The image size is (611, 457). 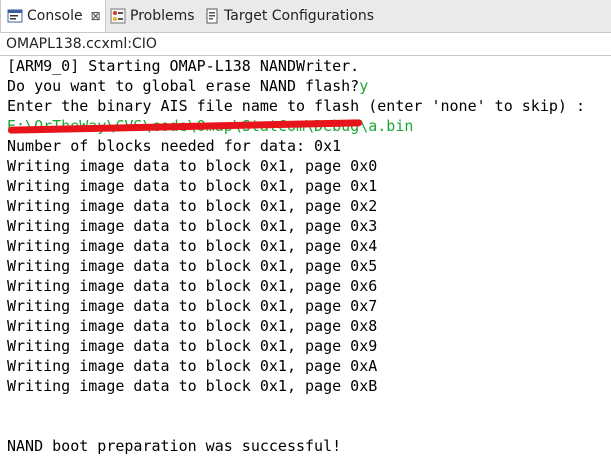 What do you see at coordinates (174, 446) in the screenshot?
I see `console-line: NAND boot preparation was successful!` at bounding box center [174, 446].